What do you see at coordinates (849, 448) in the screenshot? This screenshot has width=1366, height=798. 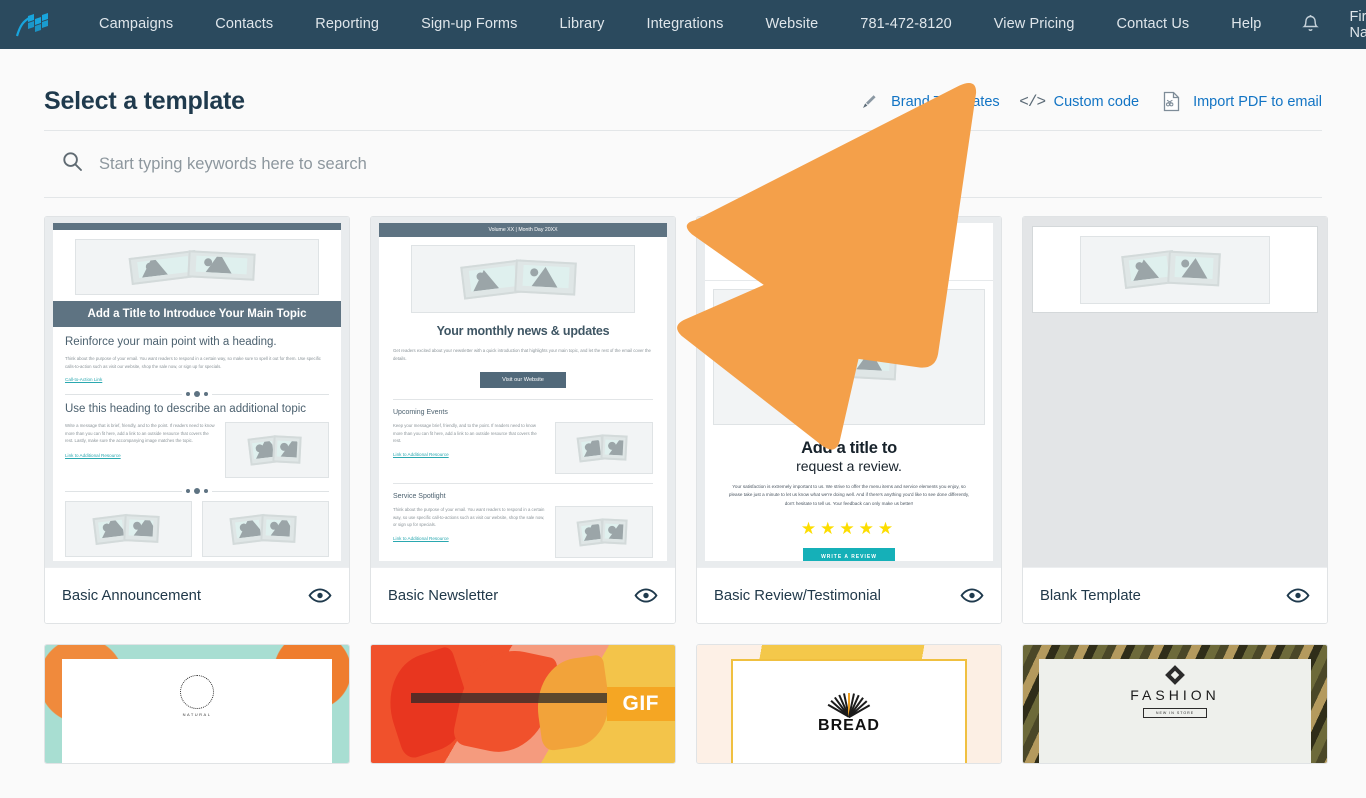 I see `template-title-line-1: Add a title to` at bounding box center [849, 448].